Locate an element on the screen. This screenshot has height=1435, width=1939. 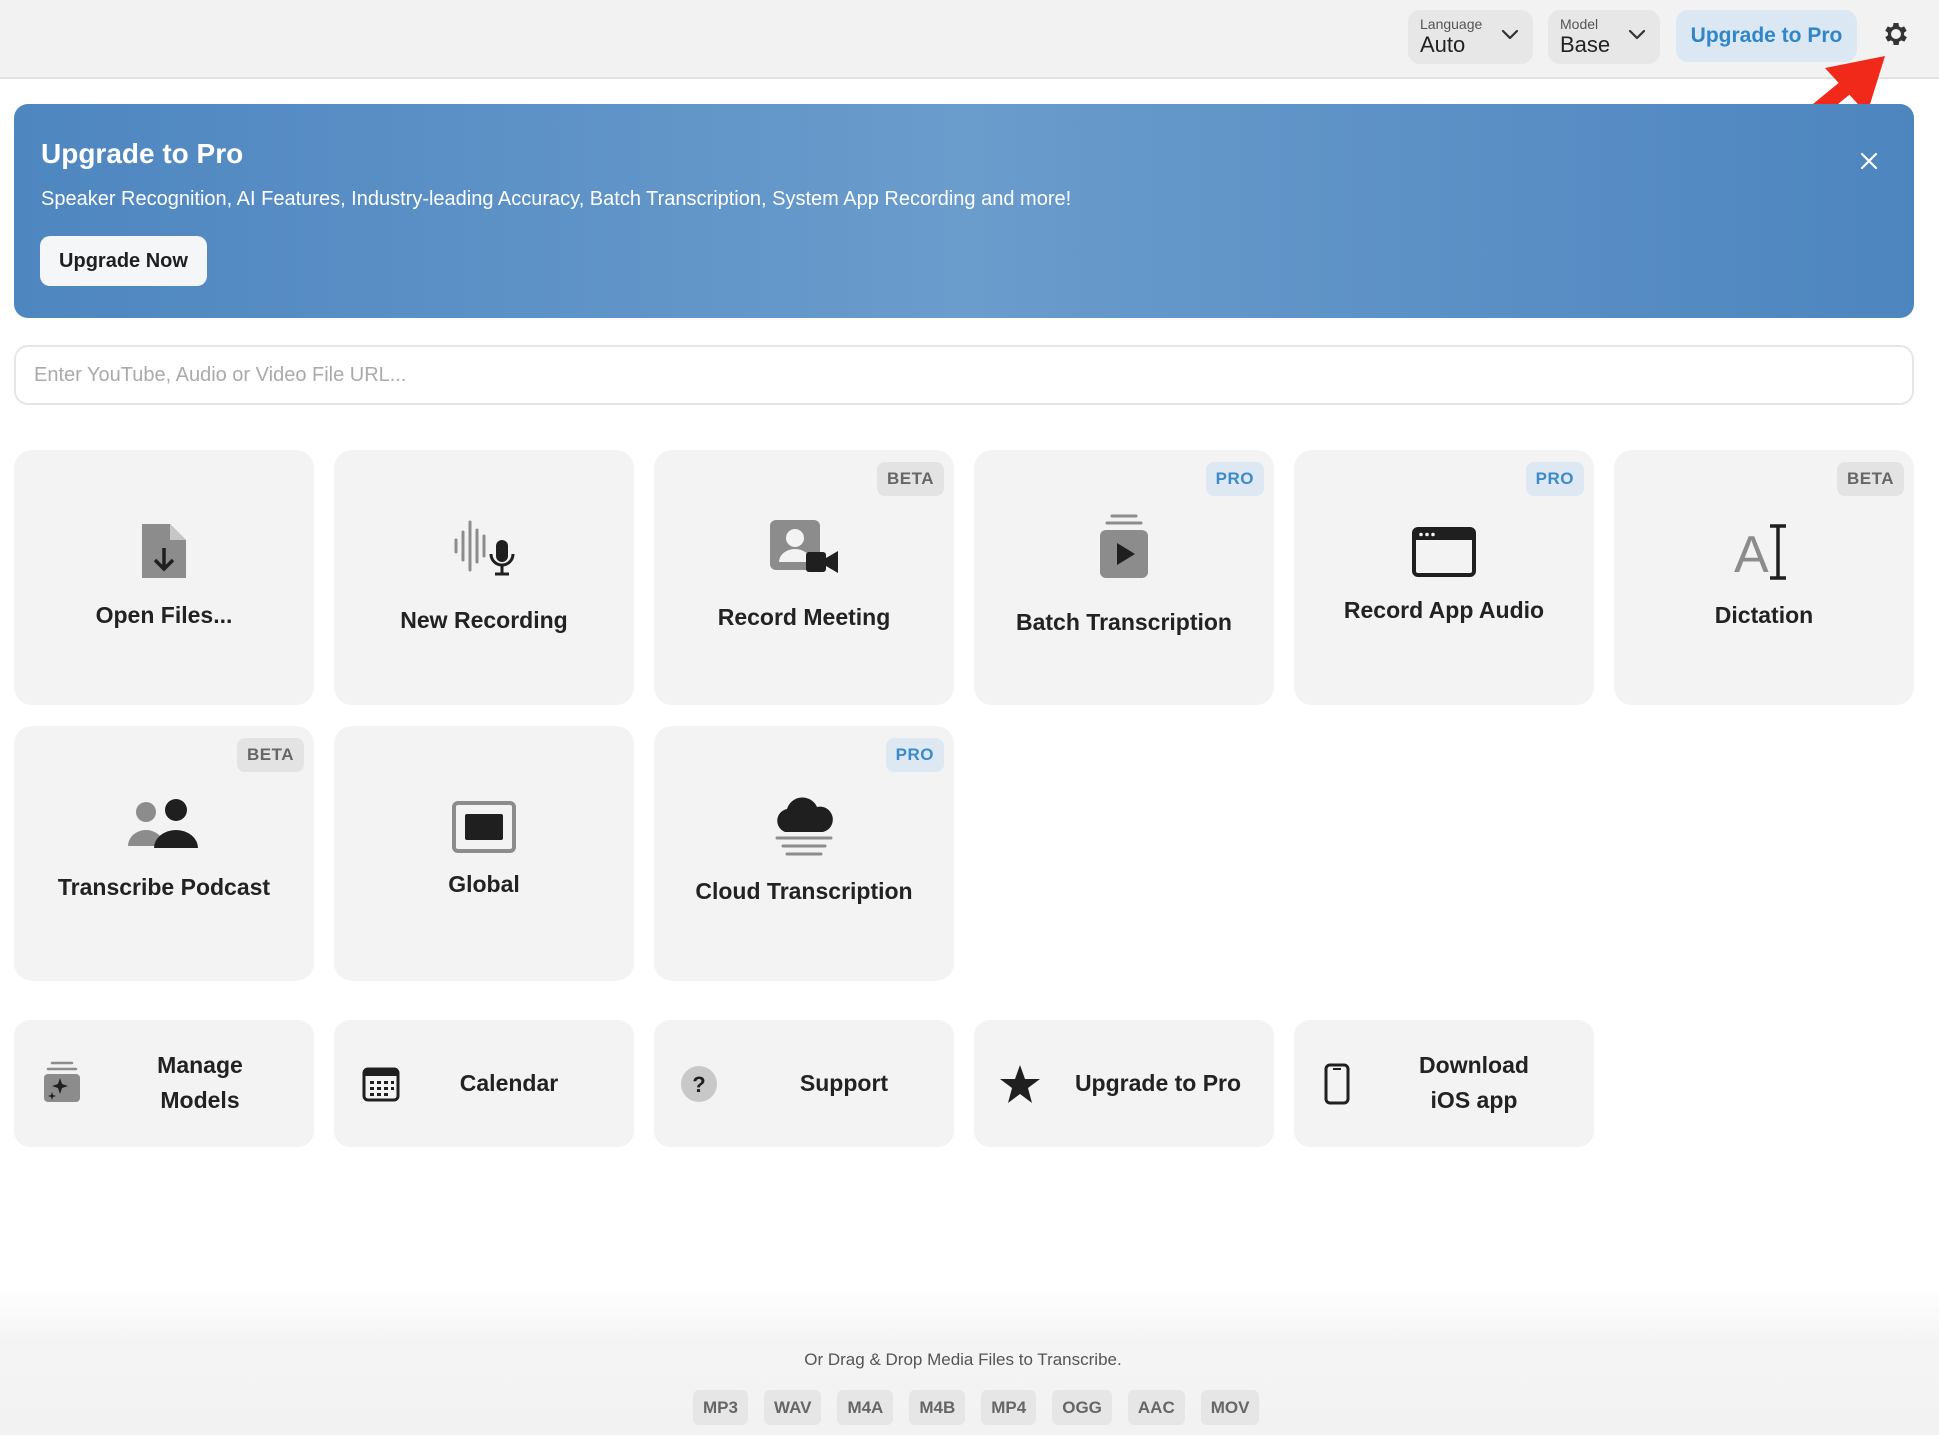
calendar-label: Calendar is located at coordinates (509, 1083).